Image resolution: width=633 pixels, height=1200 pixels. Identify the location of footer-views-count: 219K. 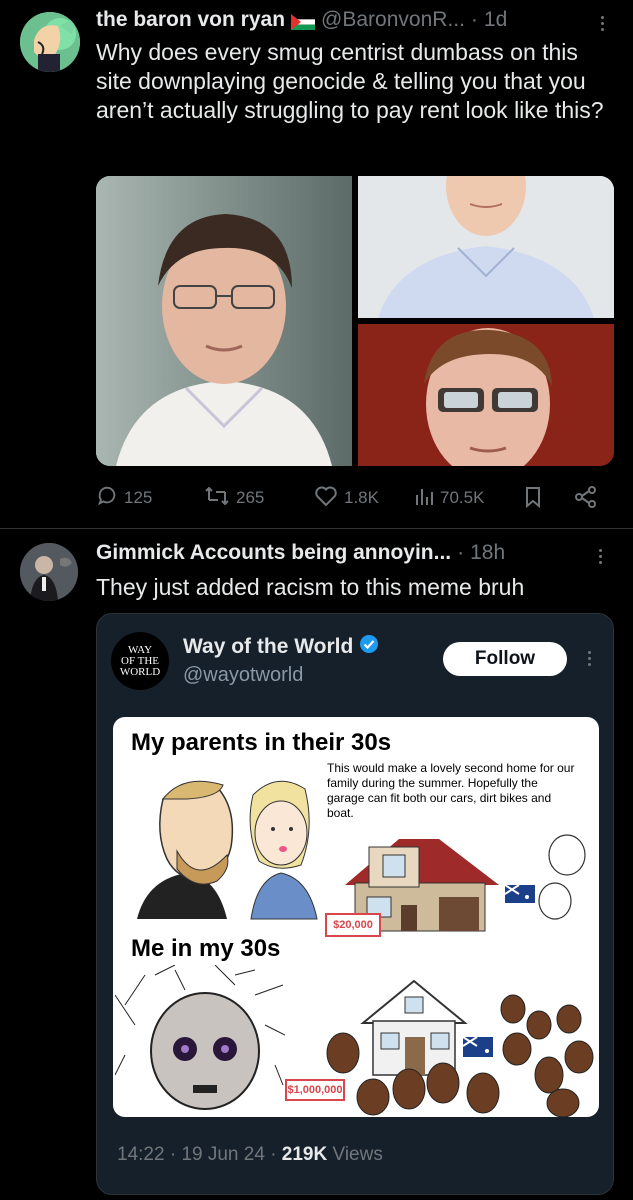
(304, 1154).